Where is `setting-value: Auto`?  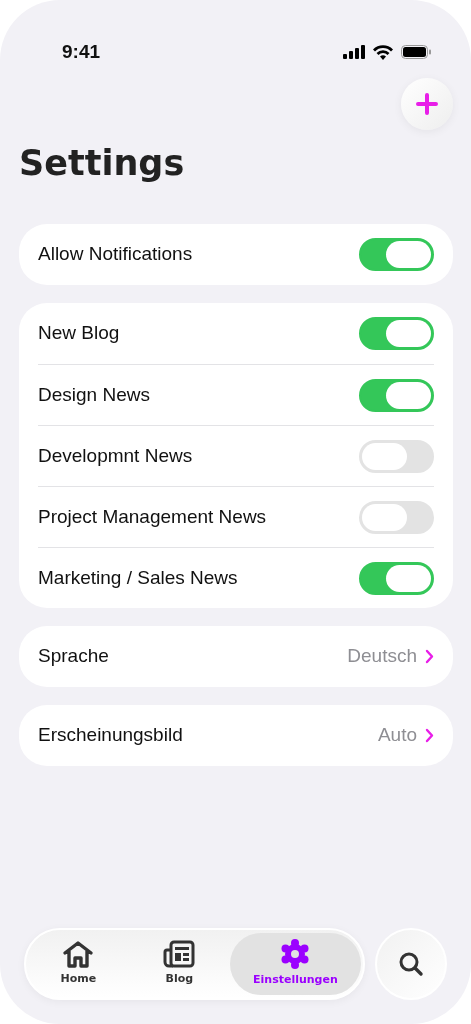 setting-value: Auto is located at coordinates (397, 735).